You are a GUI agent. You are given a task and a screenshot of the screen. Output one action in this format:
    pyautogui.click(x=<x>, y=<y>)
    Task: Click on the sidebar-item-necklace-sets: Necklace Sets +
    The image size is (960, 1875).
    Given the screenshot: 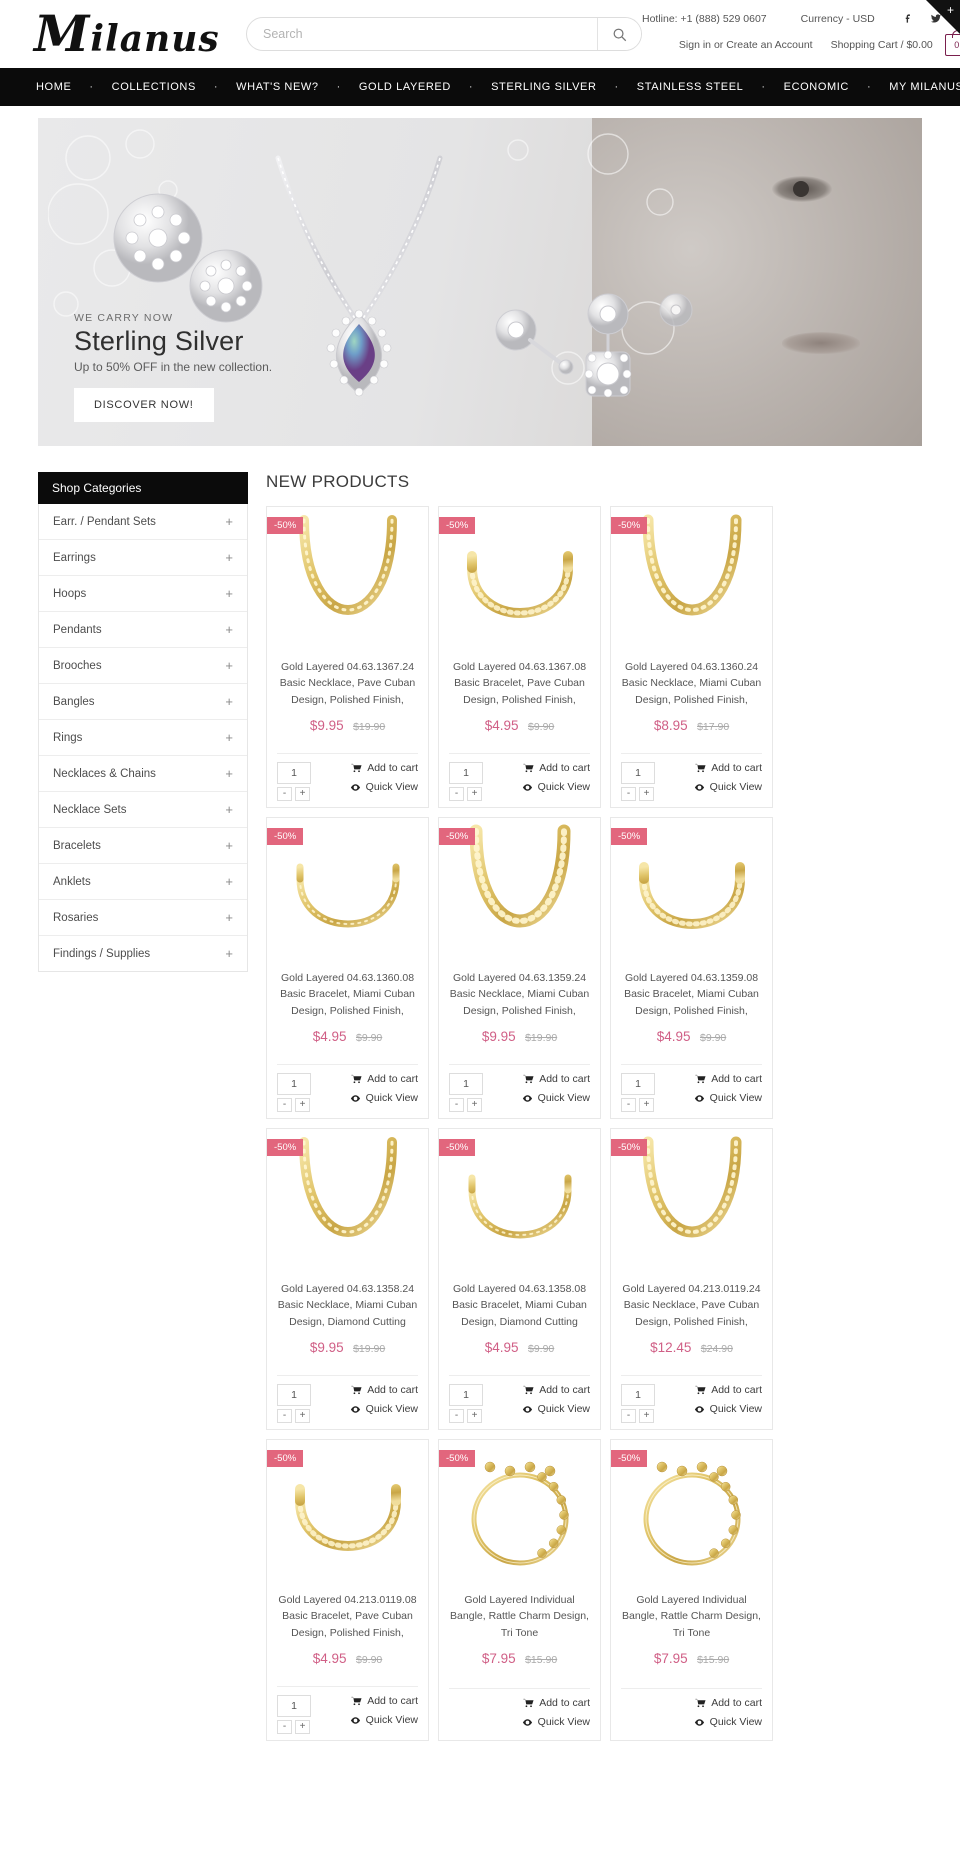 What is the action you would take?
    pyautogui.click(x=143, y=810)
    